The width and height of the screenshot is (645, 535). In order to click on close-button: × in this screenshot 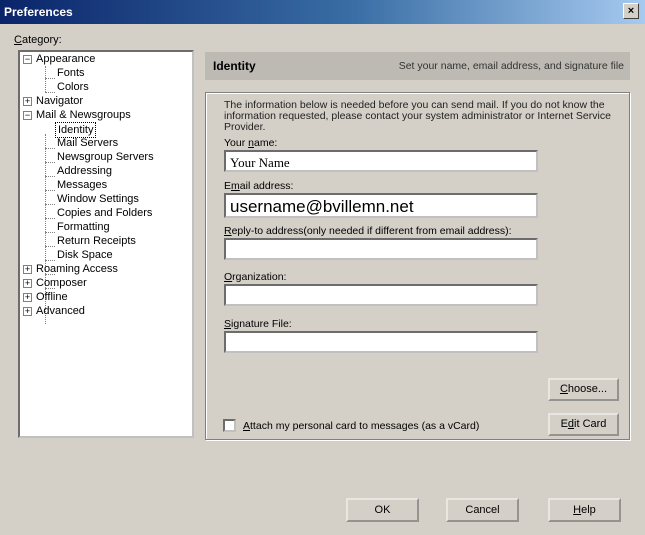, I will do `click(631, 11)`.